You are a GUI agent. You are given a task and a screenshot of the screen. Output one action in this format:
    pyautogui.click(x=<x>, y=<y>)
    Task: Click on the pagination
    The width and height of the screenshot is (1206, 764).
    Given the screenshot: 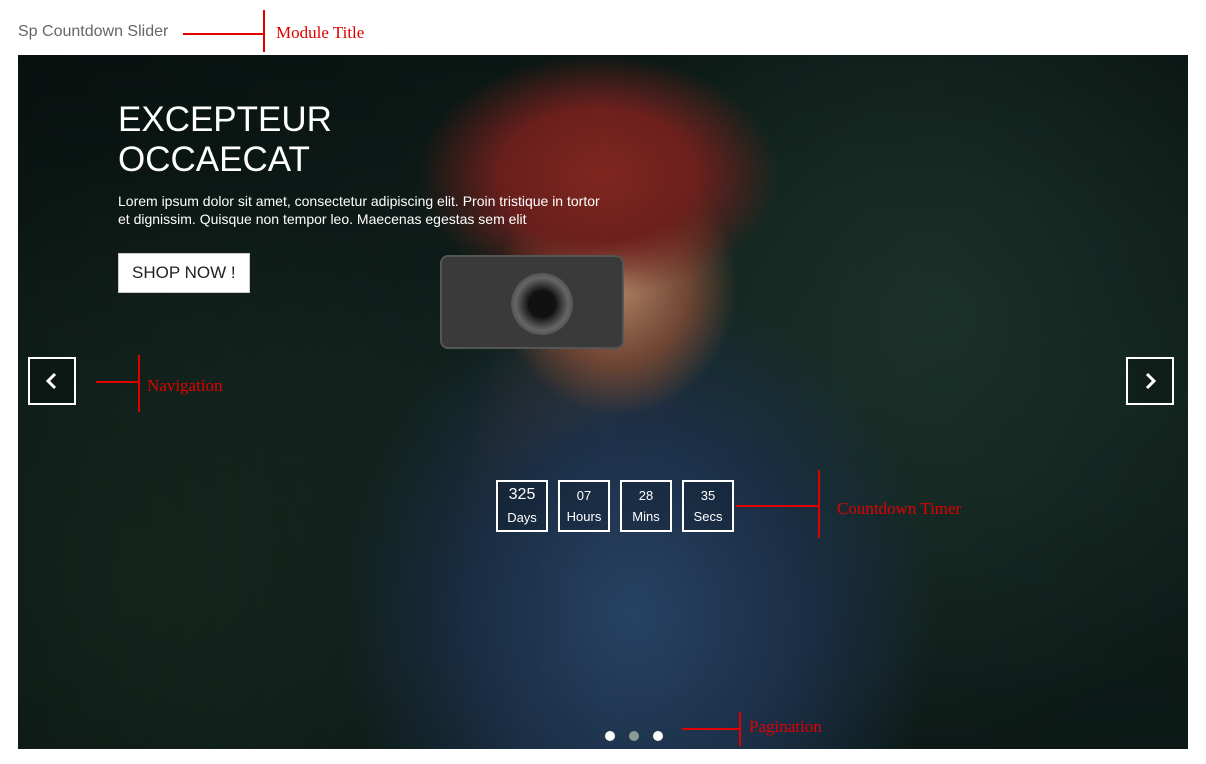 What is the action you would take?
    pyautogui.click(x=634, y=736)
    